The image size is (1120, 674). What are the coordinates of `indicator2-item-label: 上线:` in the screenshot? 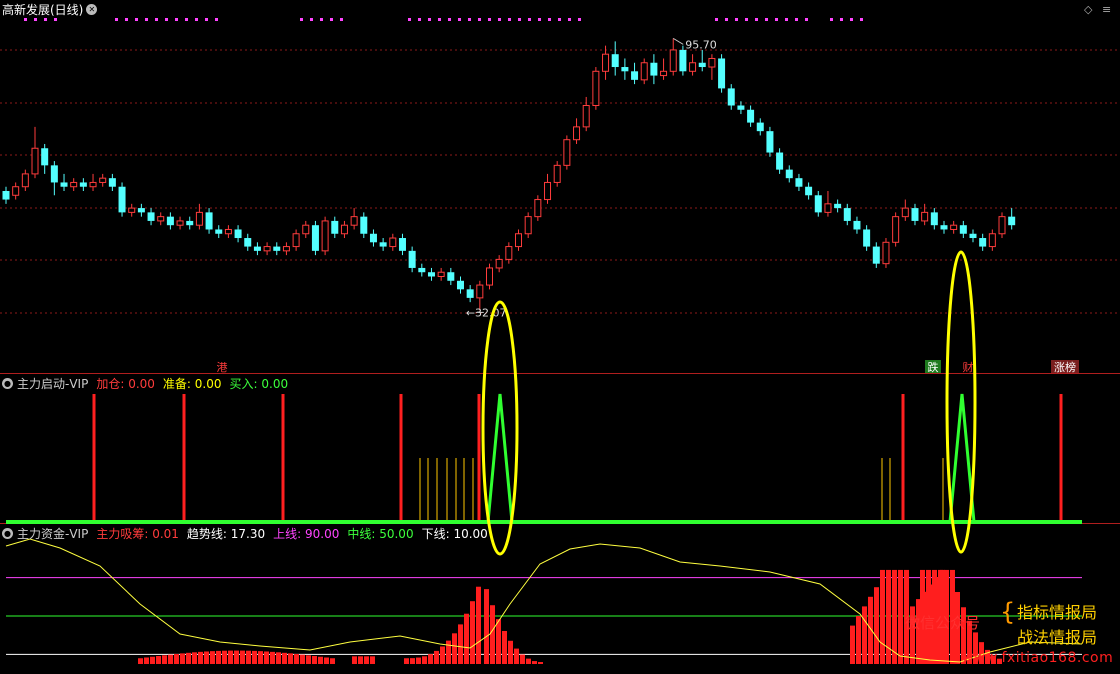 It's located at (287, 533).